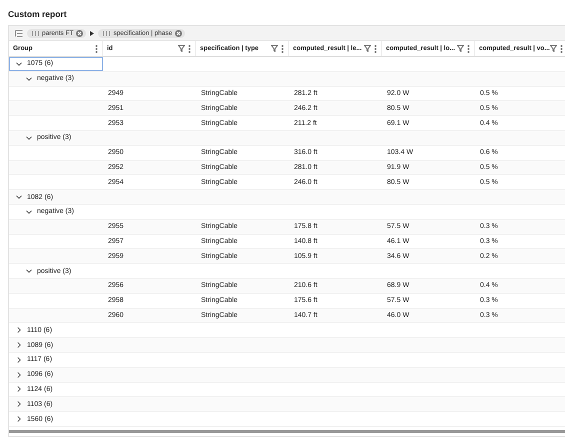 This screenshot has height=442, width=565. Describe the element at coordinates (92, 33) in the screenshot. I see `arrow-right-icon` at that location.